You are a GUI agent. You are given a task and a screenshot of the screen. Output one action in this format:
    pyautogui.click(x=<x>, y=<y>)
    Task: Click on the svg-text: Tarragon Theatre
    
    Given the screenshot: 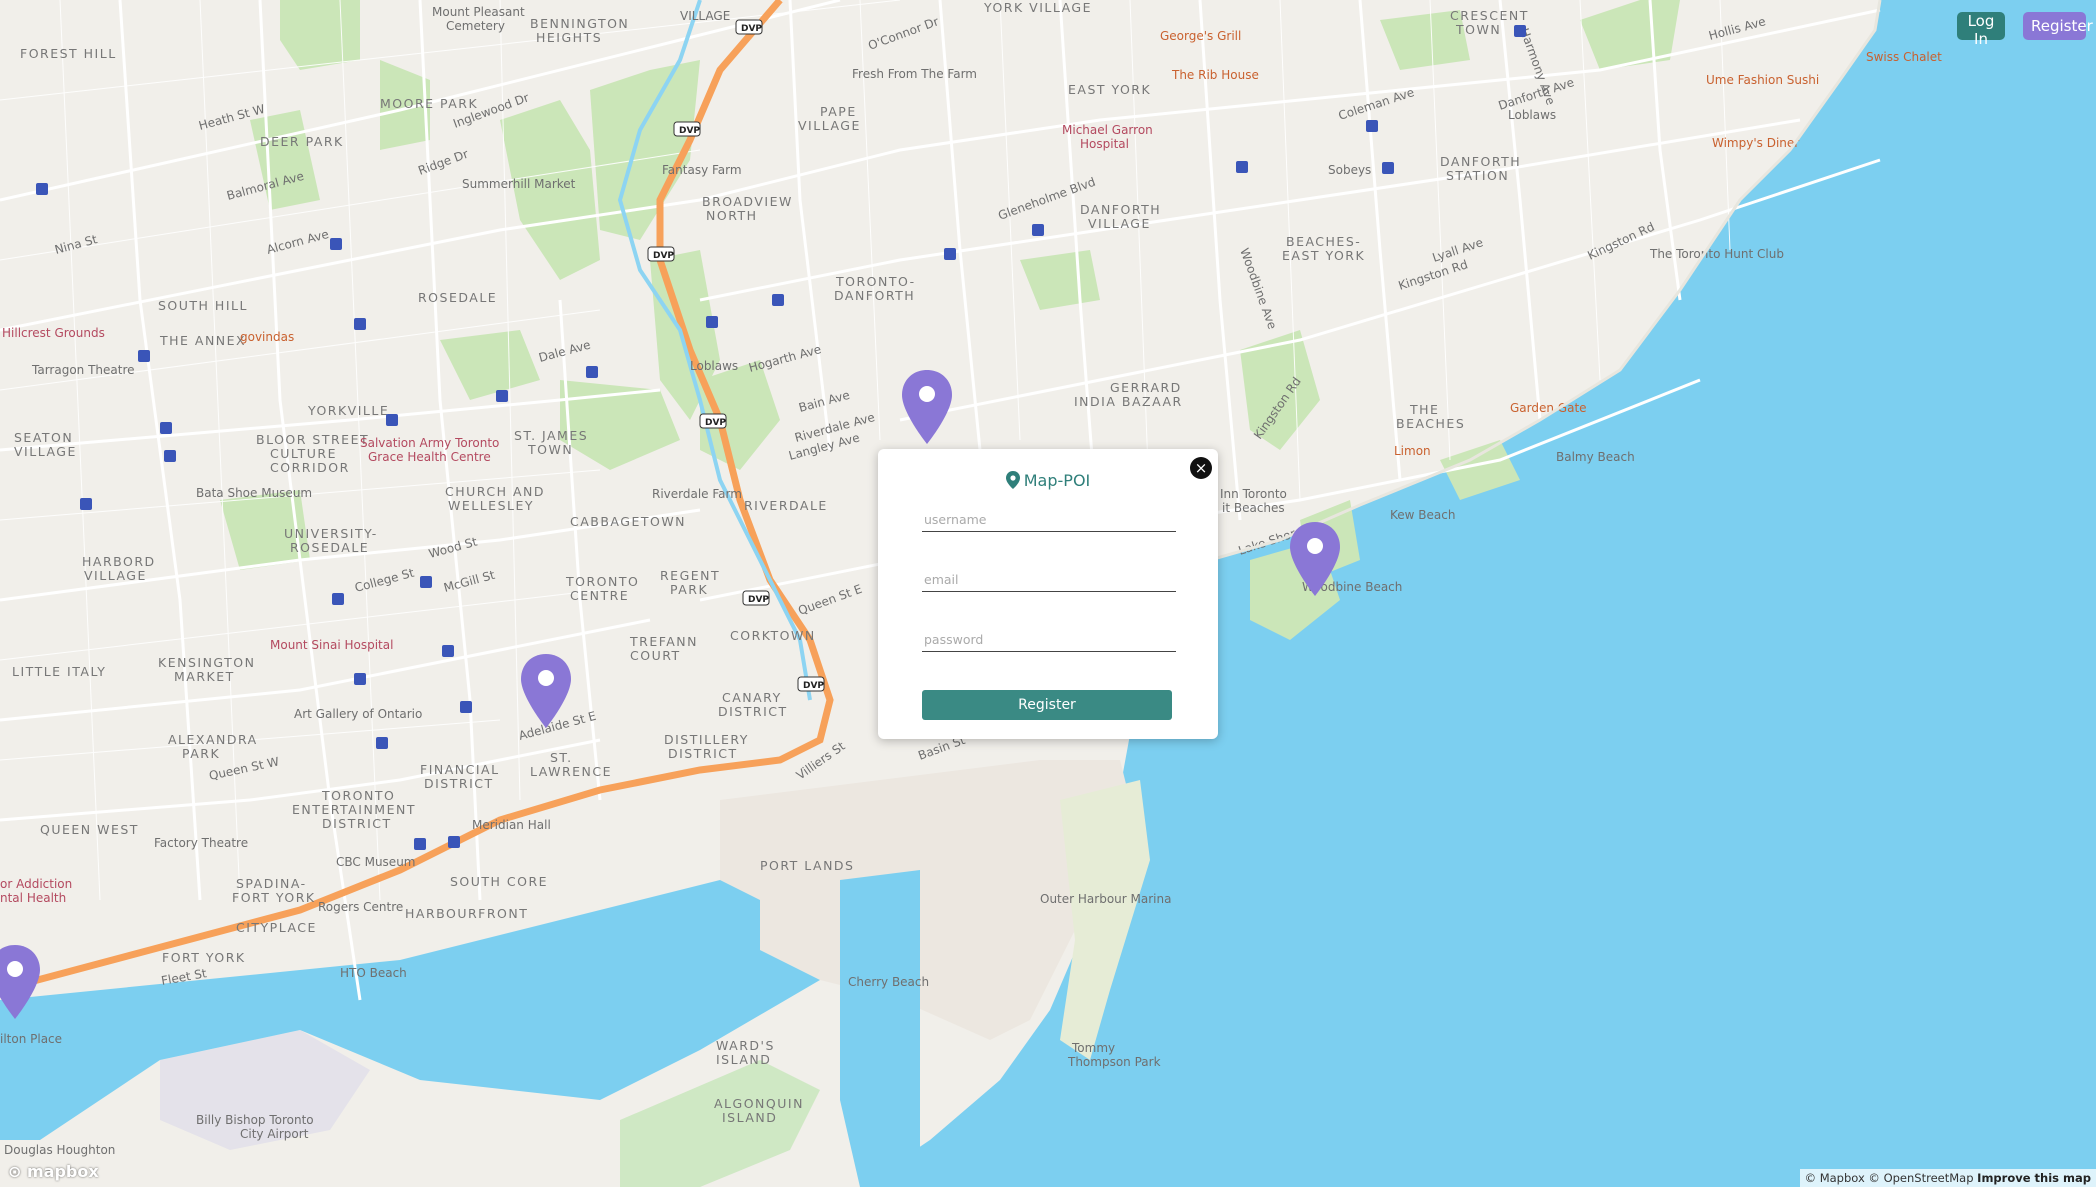 What is the action you would take?
    pyautogui.click(x=83, y=370)
    